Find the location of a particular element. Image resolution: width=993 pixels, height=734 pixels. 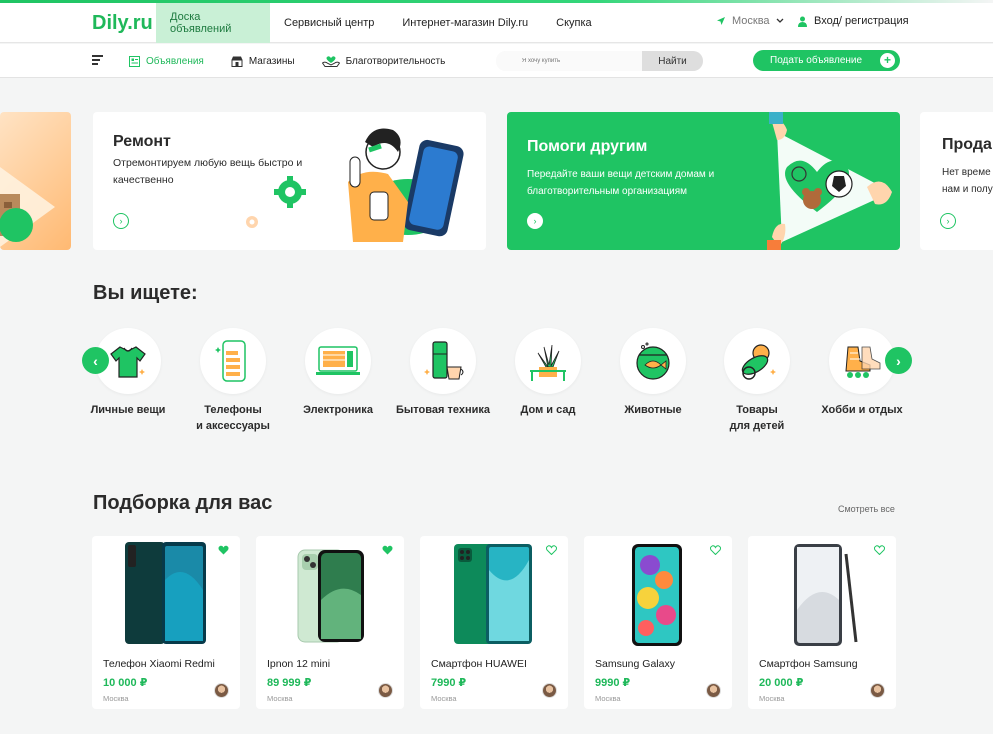

category-kids-line2: для детей is located at coordinates (757, 426).